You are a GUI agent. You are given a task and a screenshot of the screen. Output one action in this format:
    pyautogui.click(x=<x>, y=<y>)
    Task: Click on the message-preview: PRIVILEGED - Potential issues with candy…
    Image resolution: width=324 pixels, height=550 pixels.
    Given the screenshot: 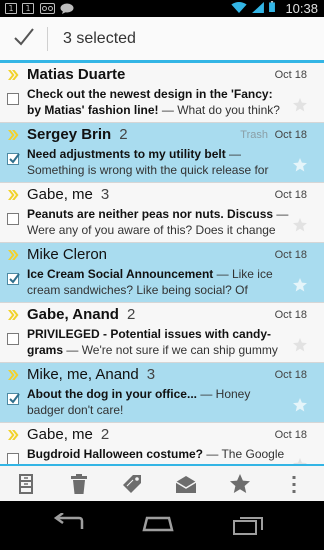 What is the action you would take?
    pyautogui.click(x=158, y=343)
    